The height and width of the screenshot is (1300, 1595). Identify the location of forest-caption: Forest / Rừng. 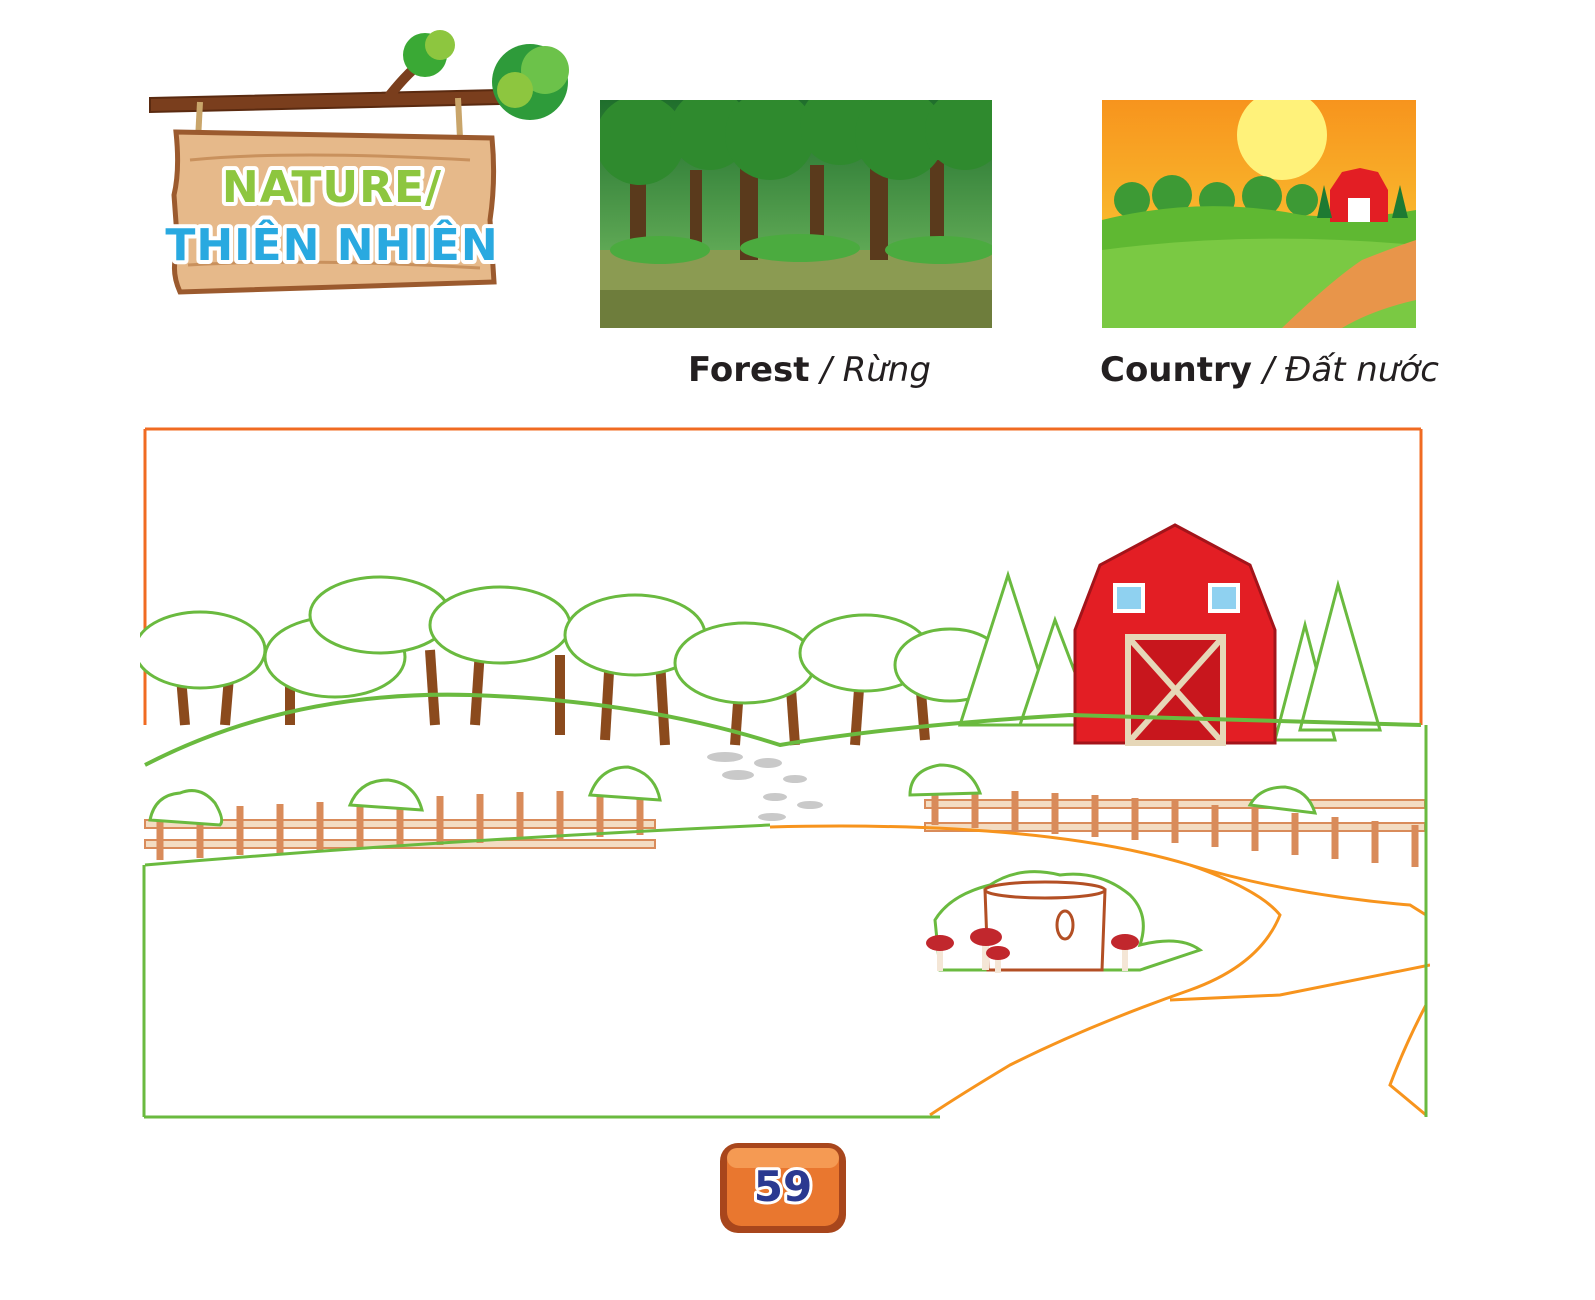
(809, 370).